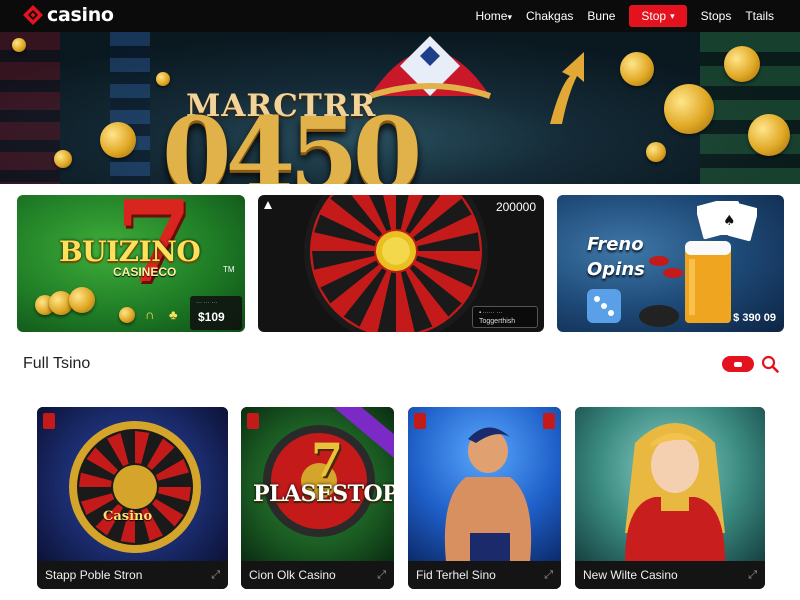  Describe the element at coordinates (654, 16) in the screenshot. I see `nav-item-label: Stop` at that location.